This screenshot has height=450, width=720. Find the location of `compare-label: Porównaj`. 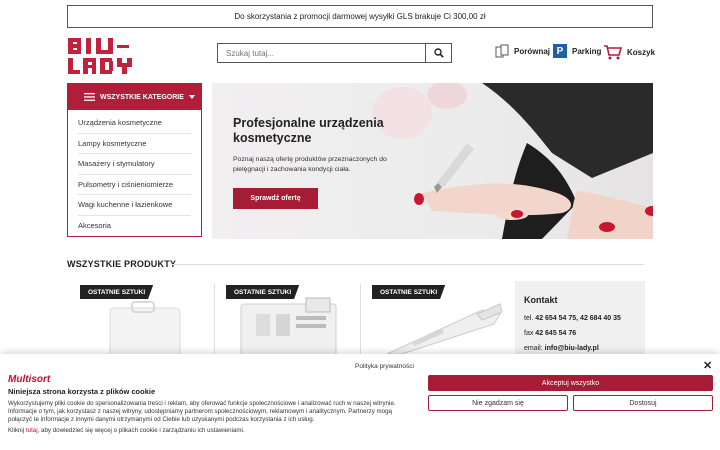

compare-label: Porównaj is located at coordinates (532, 51).